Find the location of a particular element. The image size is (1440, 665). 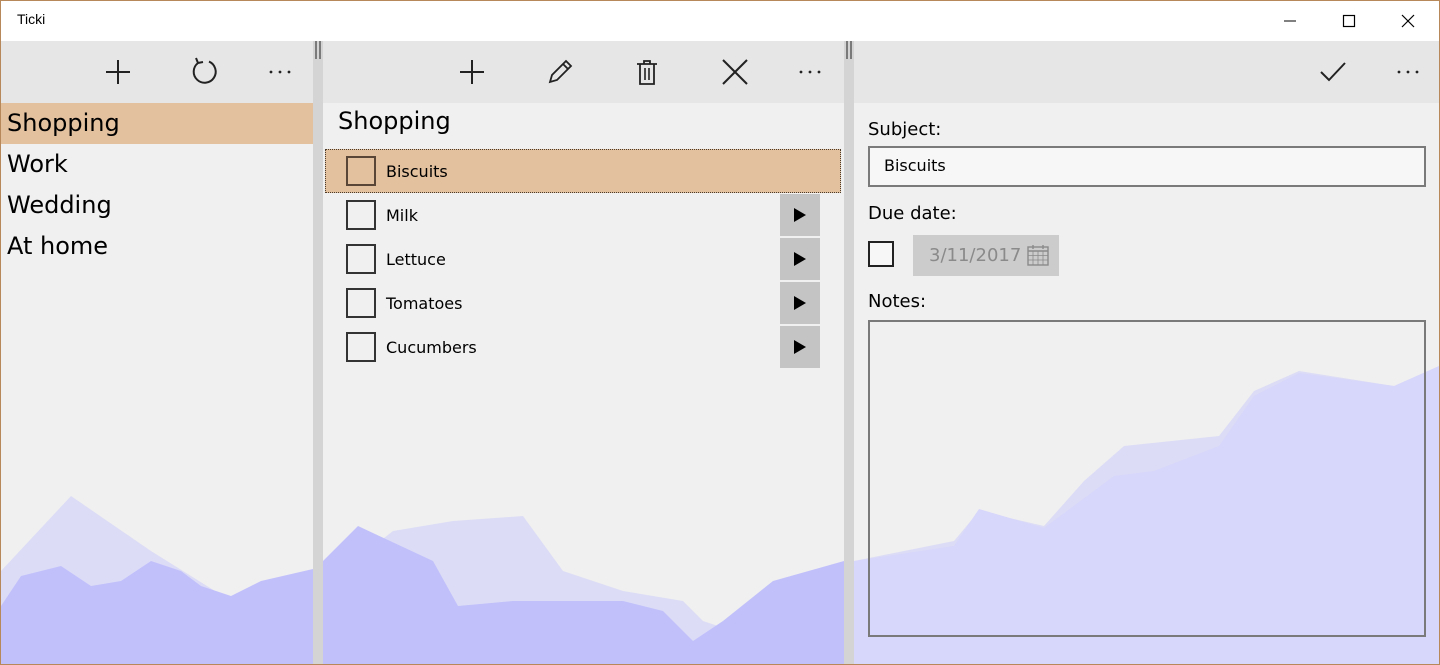

minimize-button is located at coordinates (1290, 21).